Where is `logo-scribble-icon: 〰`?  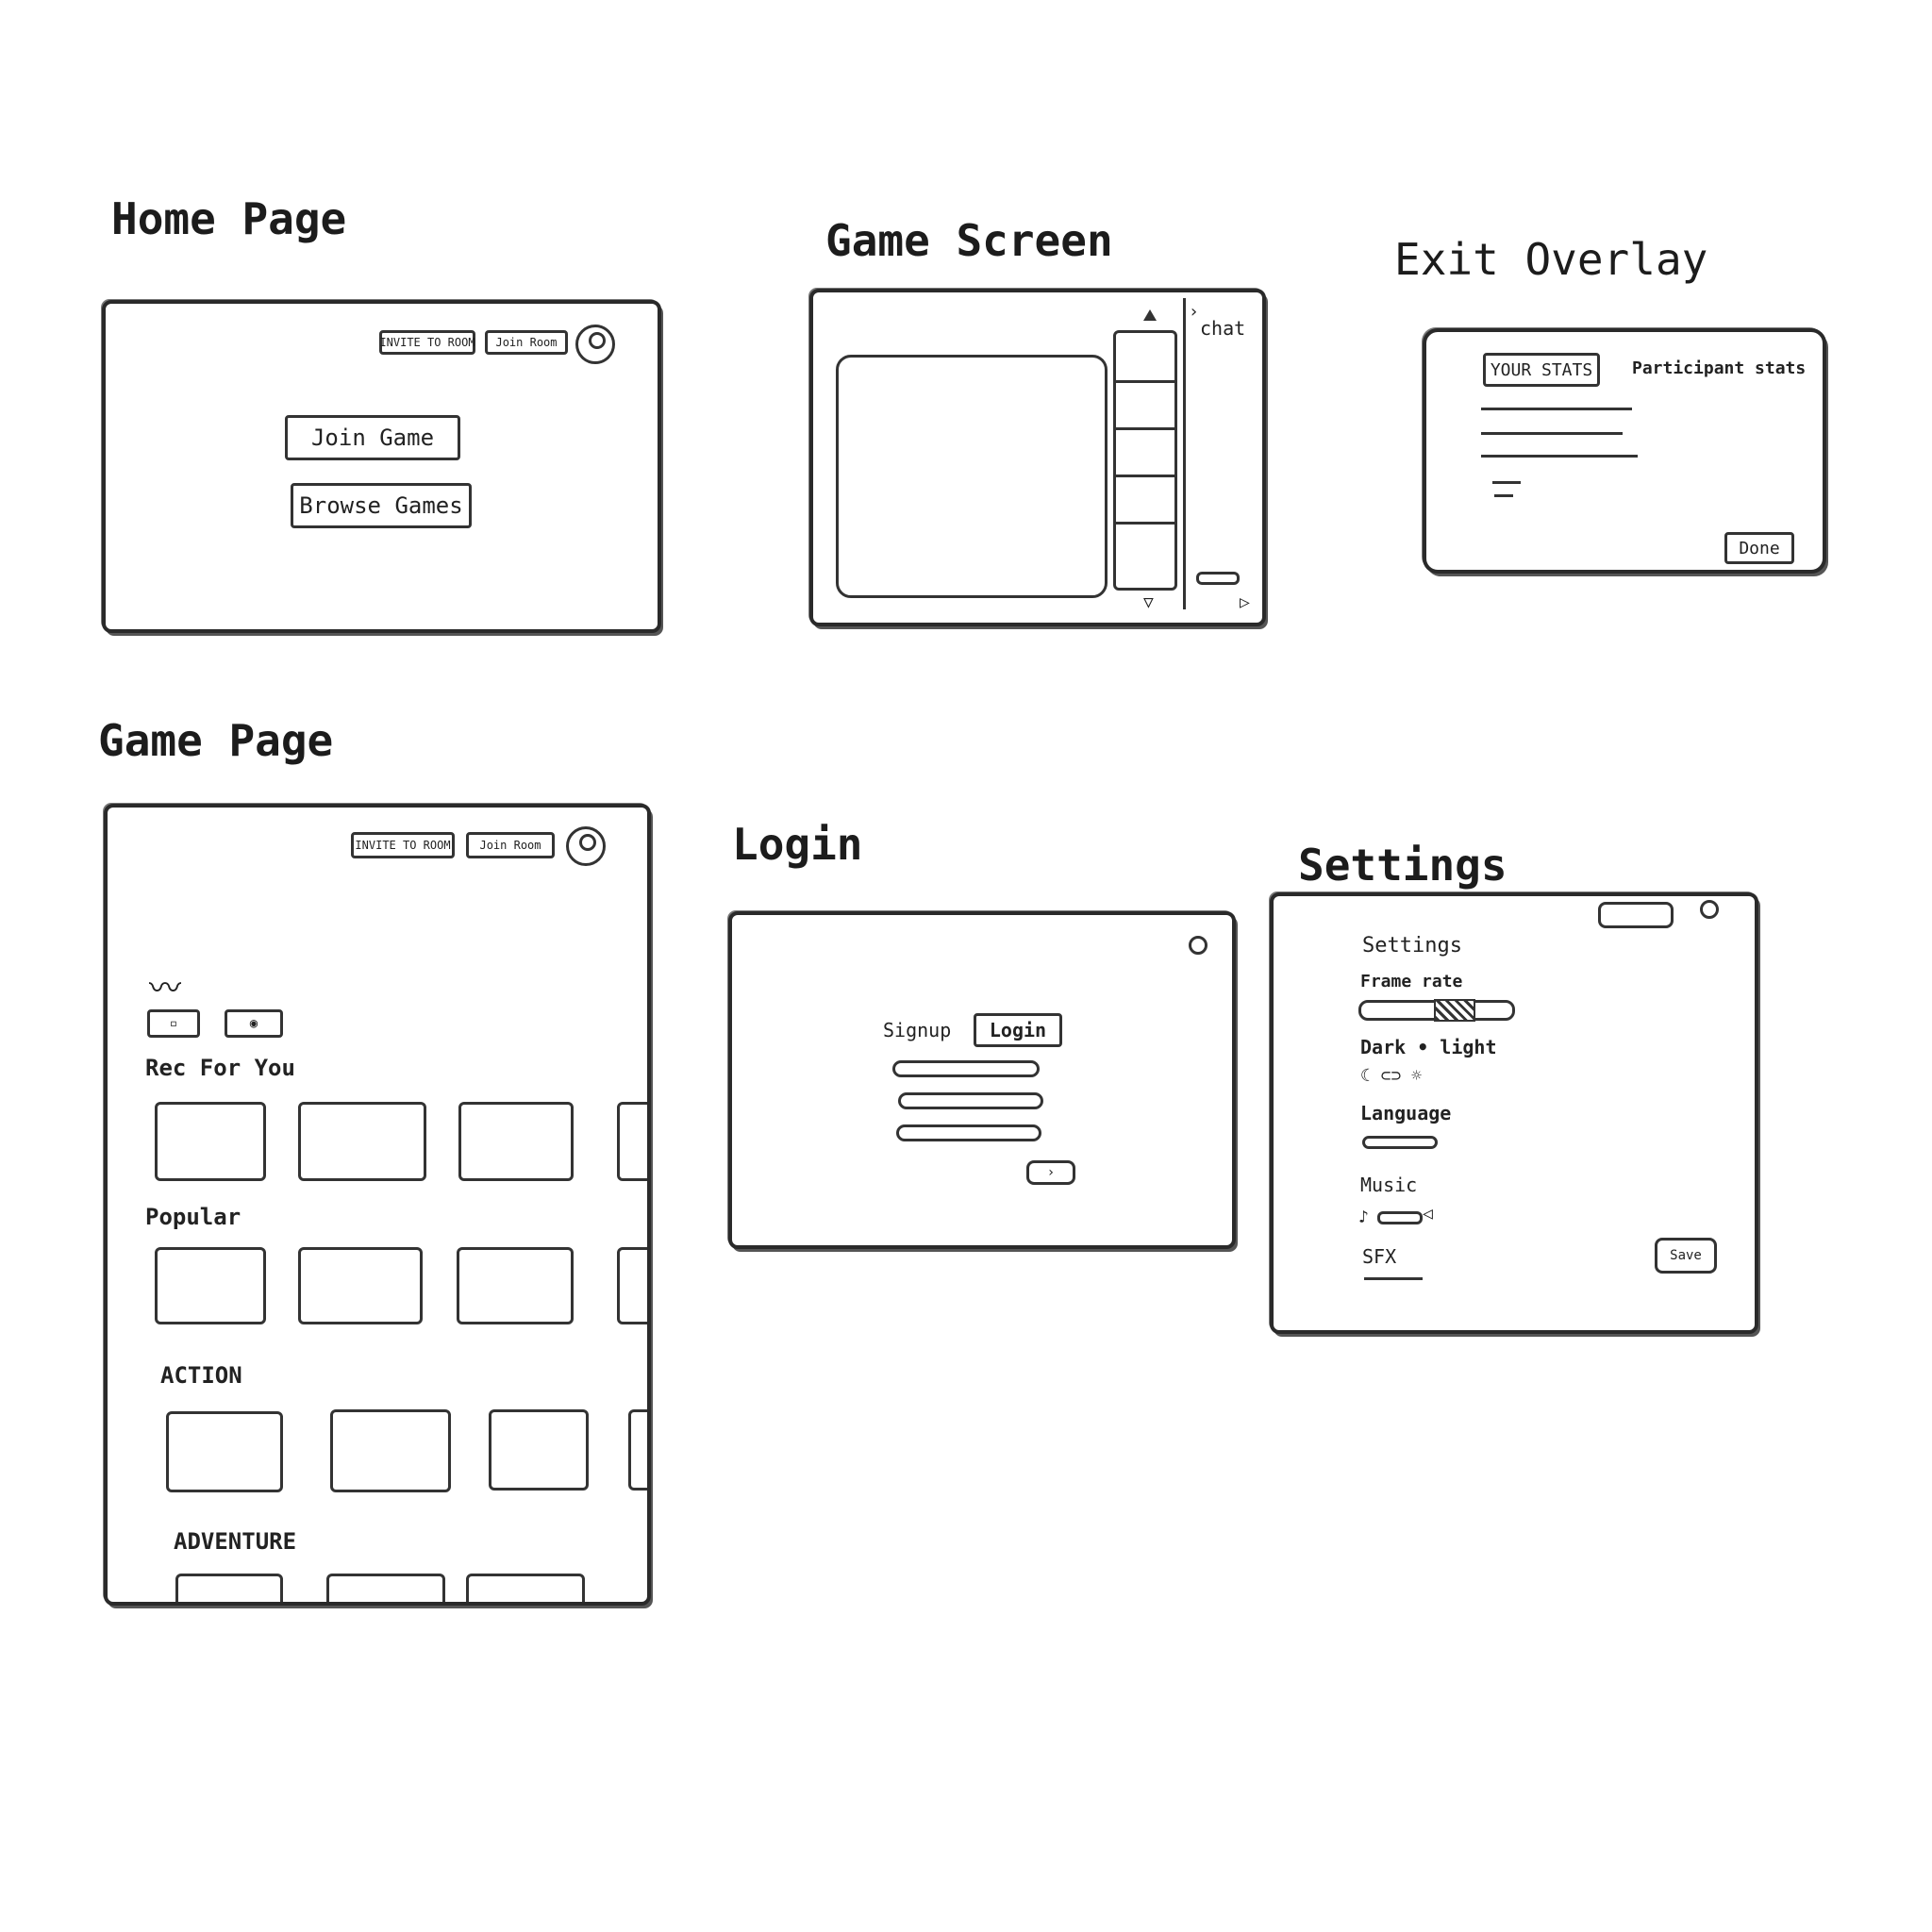
logo-scribble-icon: 〰 is located at coordinates (165, 989).